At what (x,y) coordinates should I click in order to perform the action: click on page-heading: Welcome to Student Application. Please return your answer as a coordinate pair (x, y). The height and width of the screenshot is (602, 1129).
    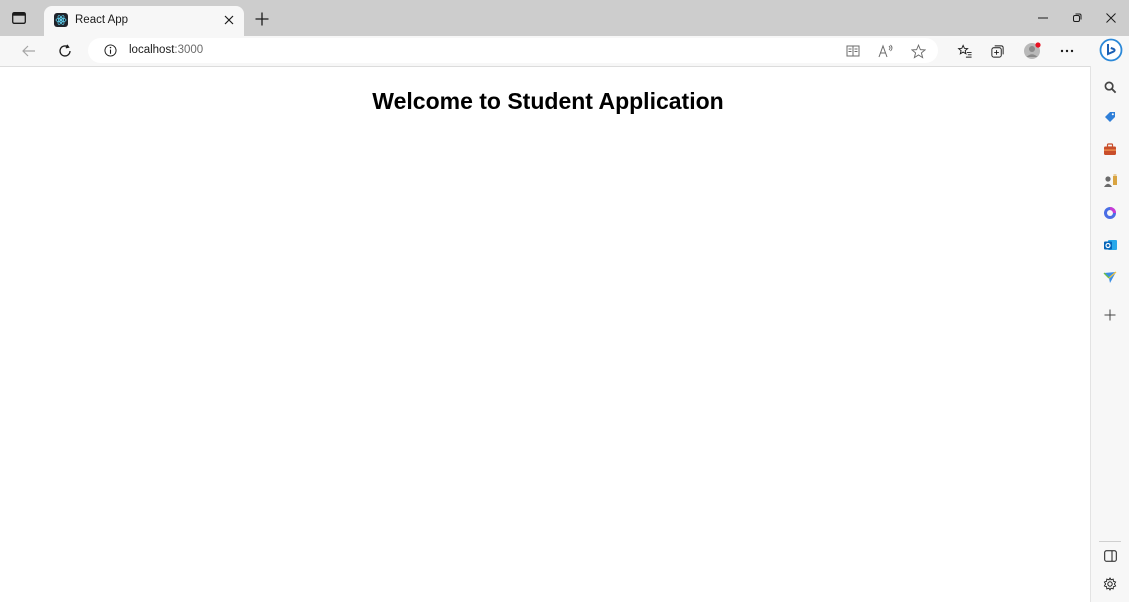
    Looking at the image, I should click on (548, 101).